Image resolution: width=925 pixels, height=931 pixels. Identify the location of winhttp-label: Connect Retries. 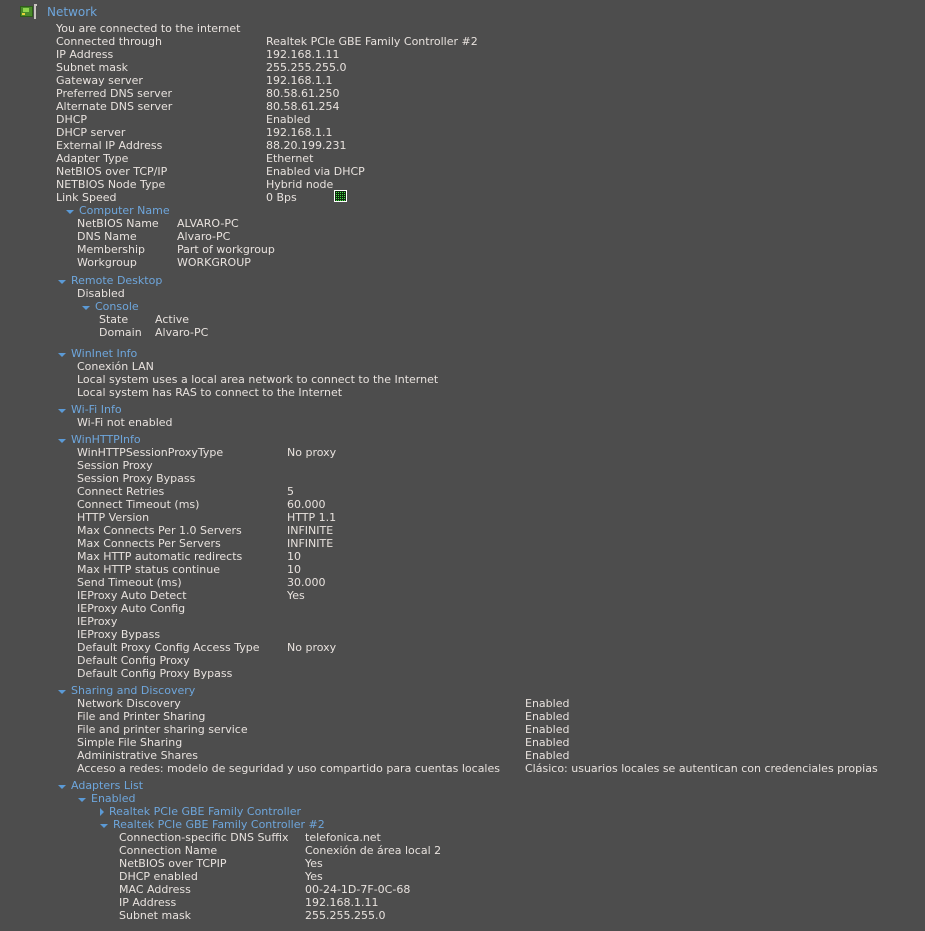
(121, 491).